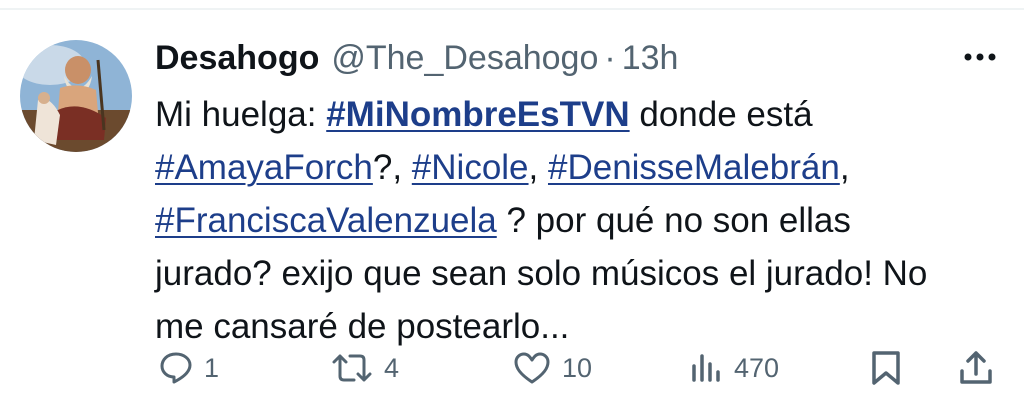 This screenshot has width=1024, height=417. What do you see at coordinates (552, 368) in the screenshot?
I see `like-button: 10` at bounding box center [552, 368].